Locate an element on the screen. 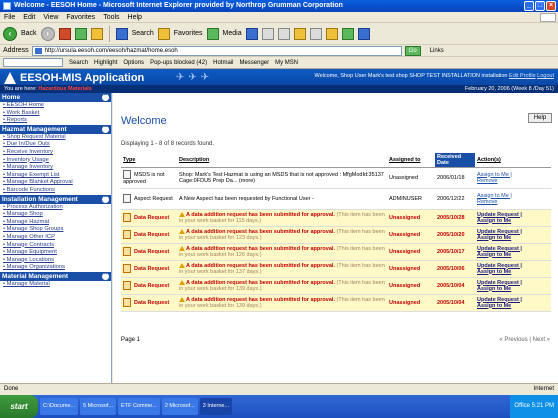 Image resolution: width=558 pixels, height=418 pixels. favorites-button: Favorites is located at coordinates (188, 33).